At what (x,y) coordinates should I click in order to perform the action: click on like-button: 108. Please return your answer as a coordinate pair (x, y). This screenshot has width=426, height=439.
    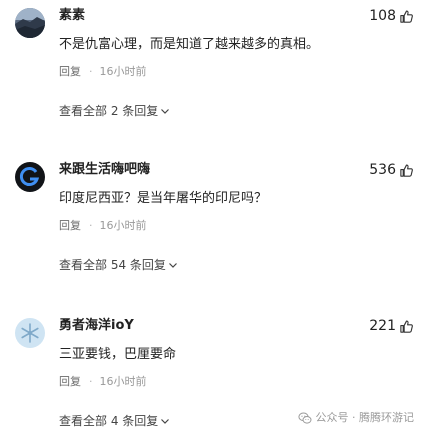
    Looking at the image, I should click on (391, 16).